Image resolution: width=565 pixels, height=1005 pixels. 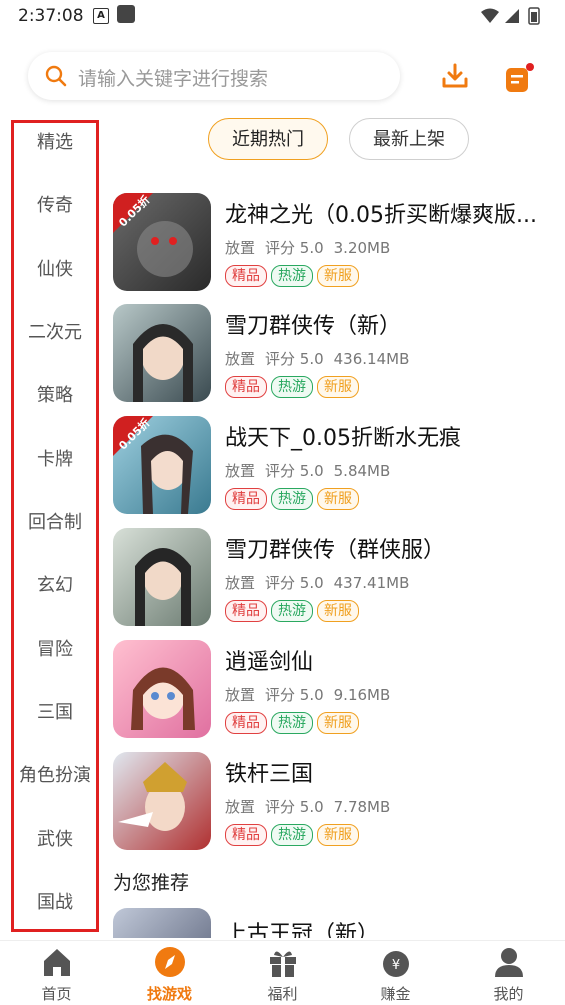 I want to click on sidebar-item-xianxia: 仙侠, so click(x=55, y=268).